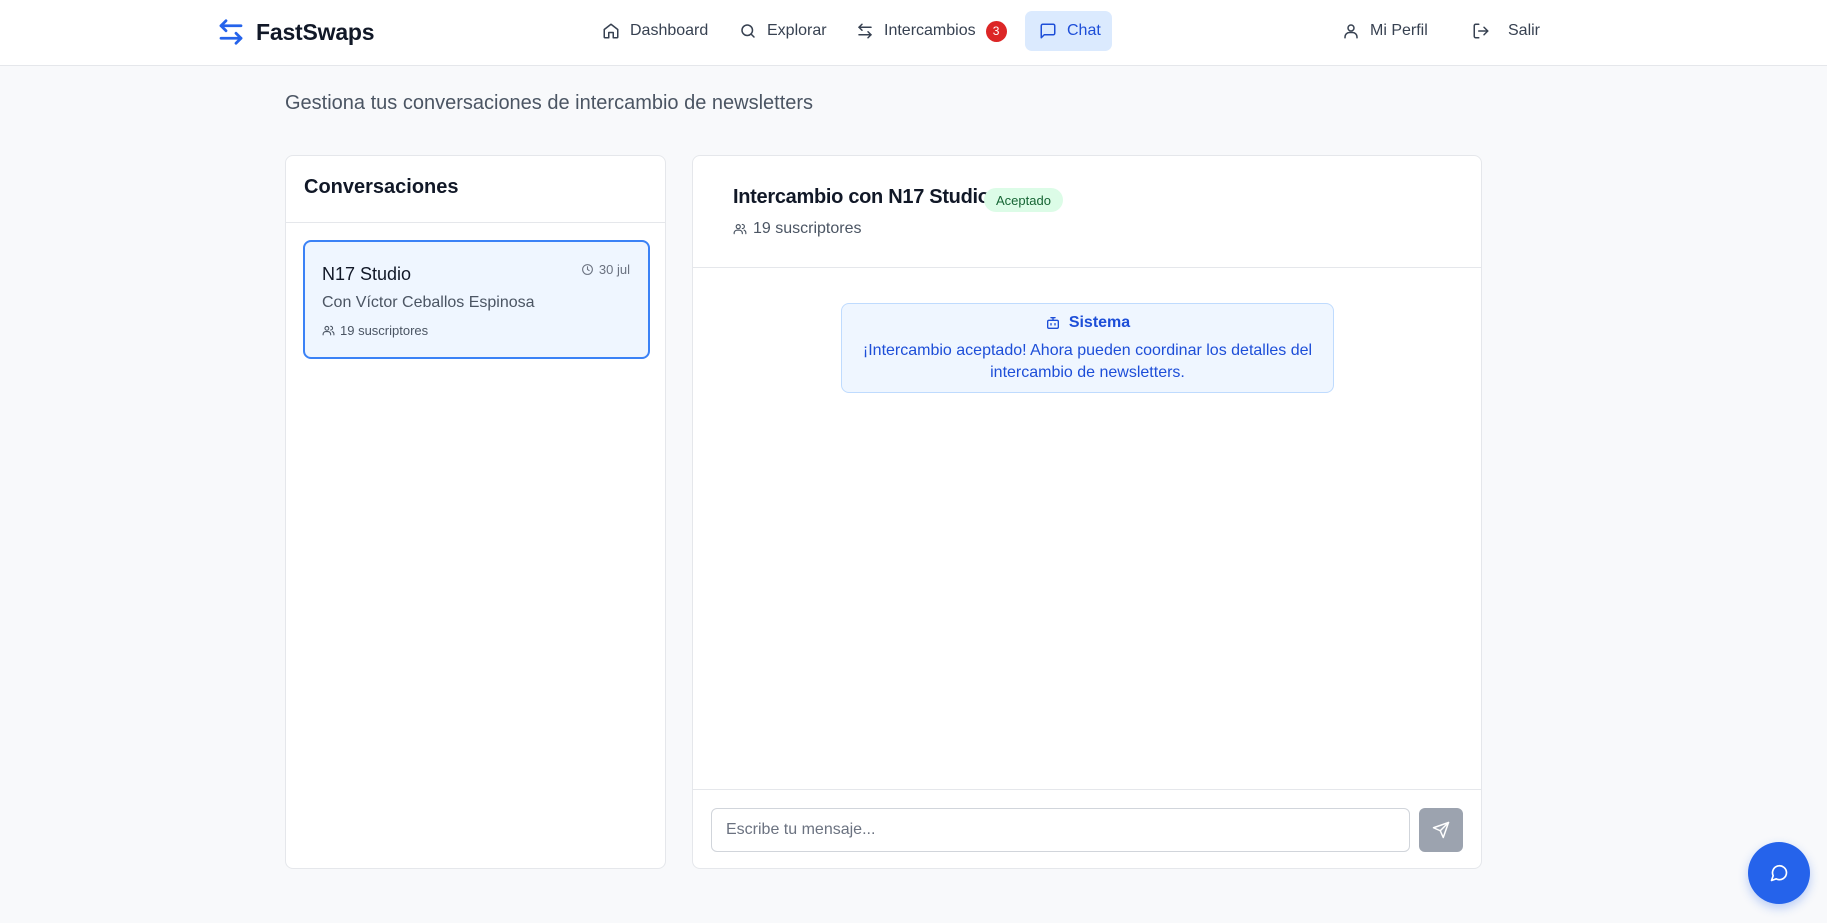  What do you see at coordinates (1060, 830) in the screenshot?
I see `message-input` at bounding box center [1060, 830].